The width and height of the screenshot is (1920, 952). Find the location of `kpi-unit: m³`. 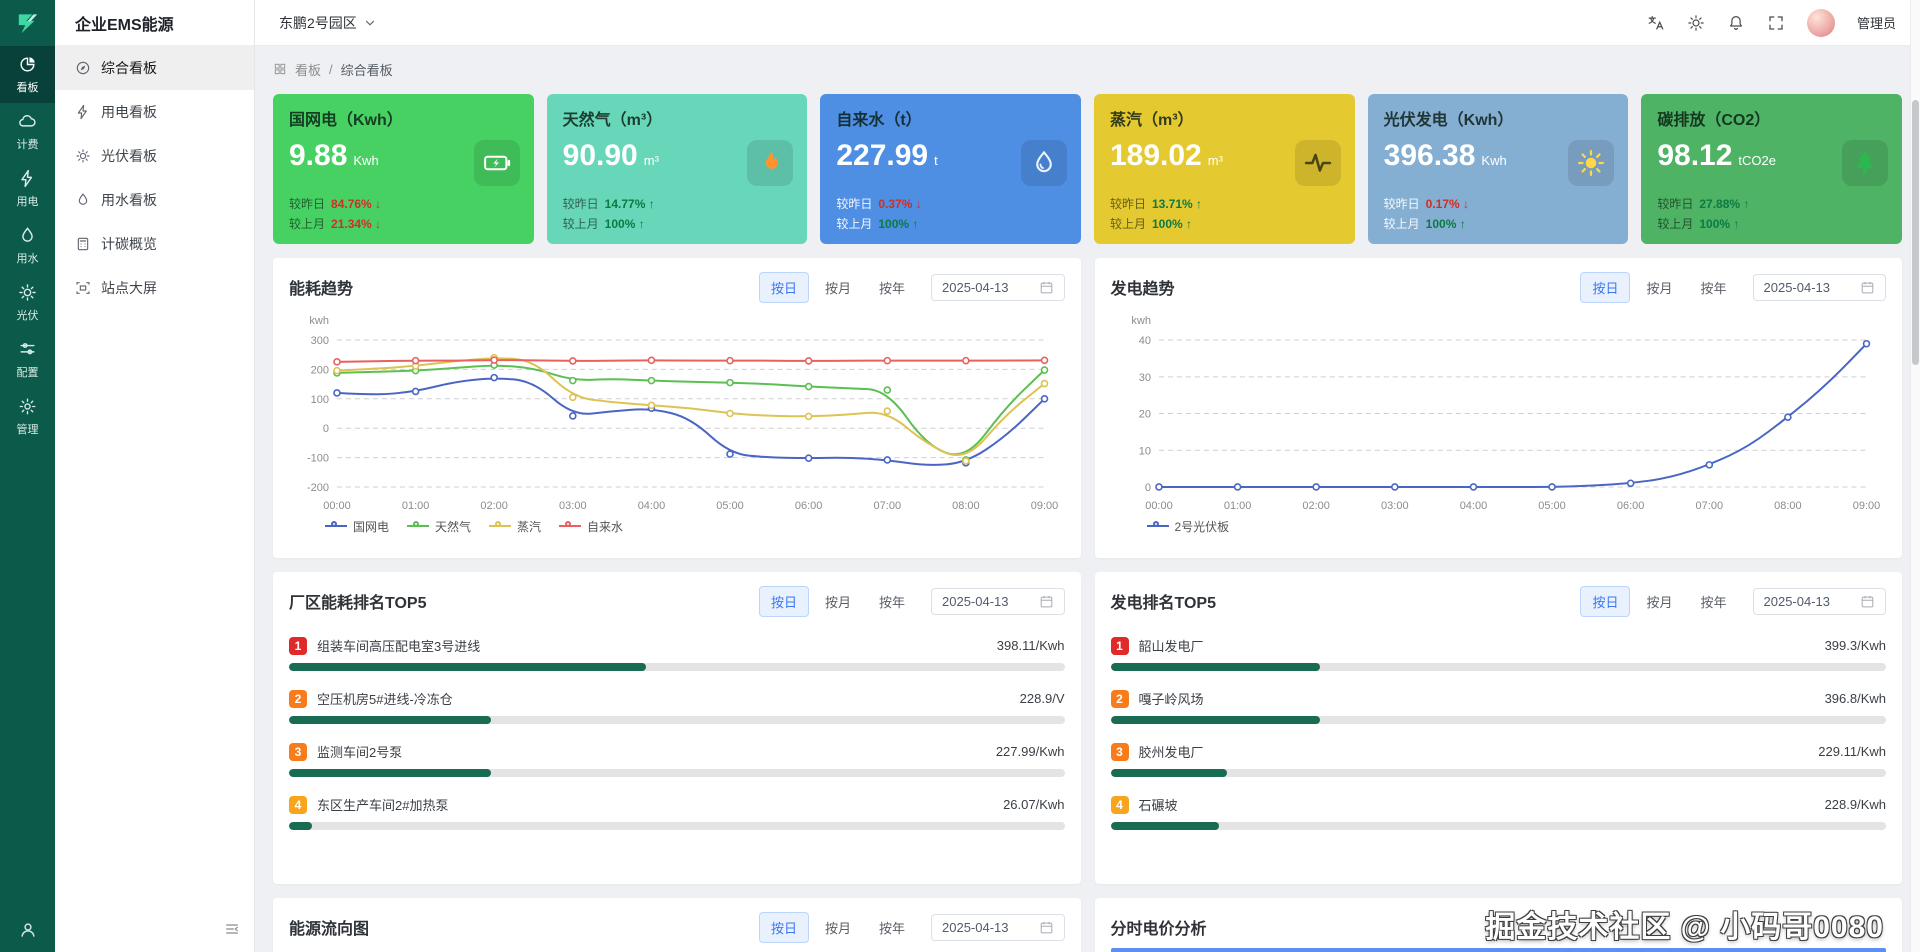

kpi-unit: m³ is located at coordinates (1215, 160).